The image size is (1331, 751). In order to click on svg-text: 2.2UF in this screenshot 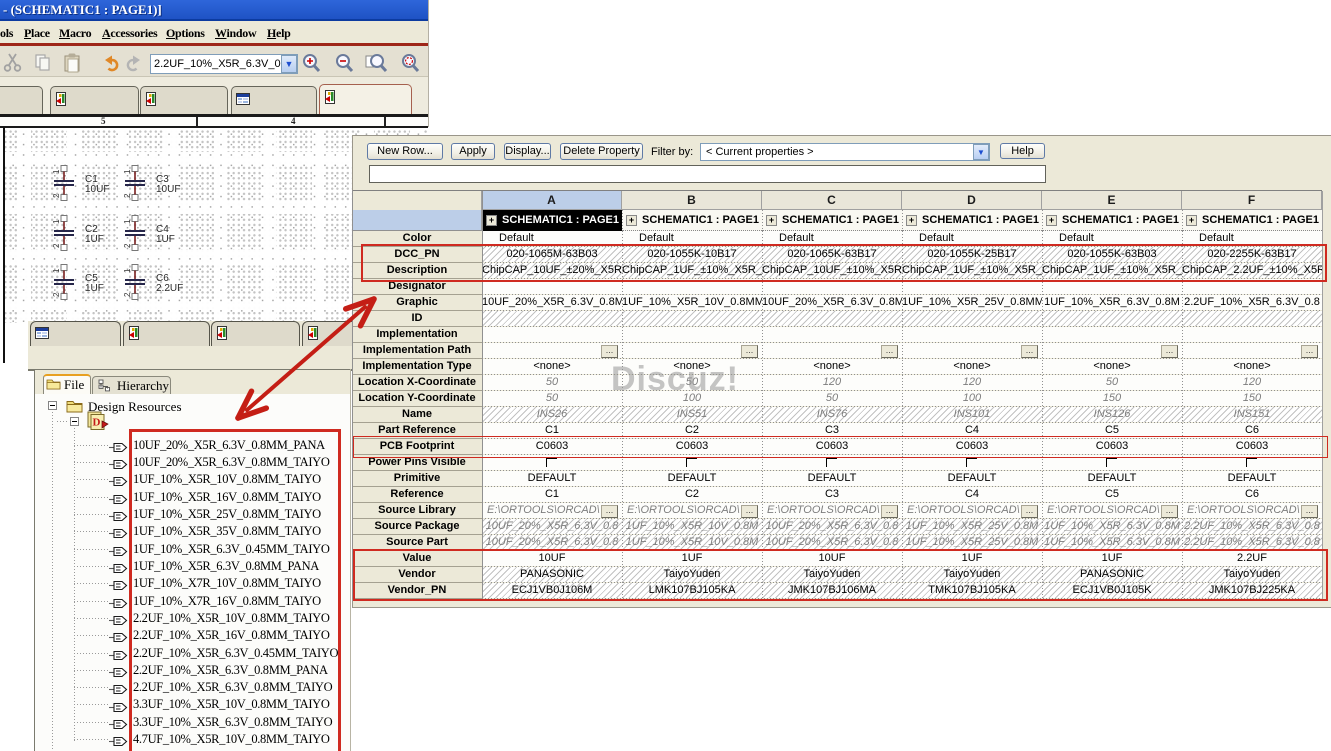, I will do `click(169, 288)`.